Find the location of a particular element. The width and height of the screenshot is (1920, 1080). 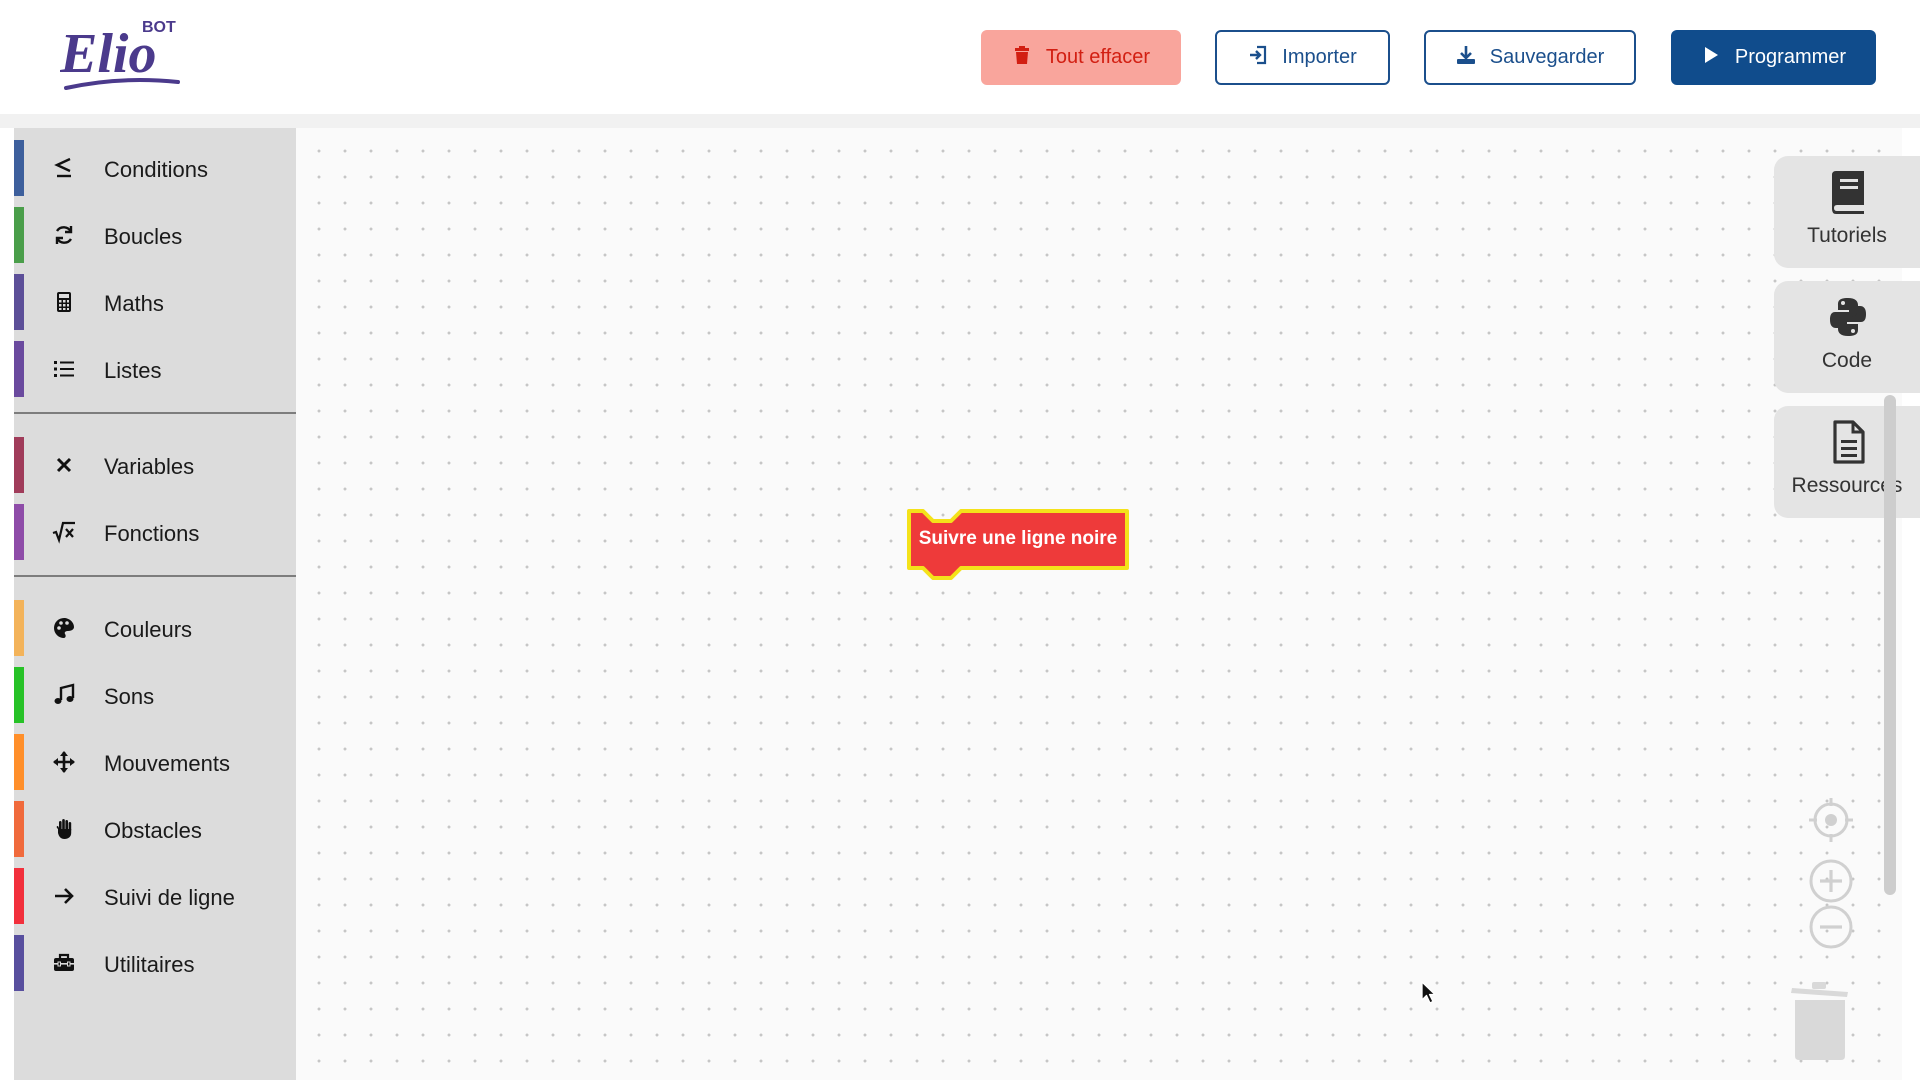

sidebar-item-couleurs: Couleurs is located at coordinates (155, 628).